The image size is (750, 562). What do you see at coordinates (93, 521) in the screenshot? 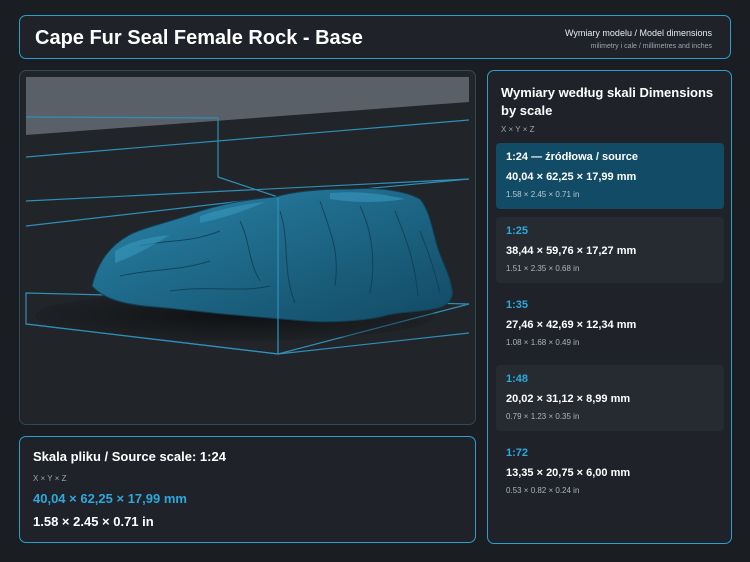
I see `source-dimensions-in: 1.58 × 2.45 × 0.71 in` at bounding box center [93, 521].